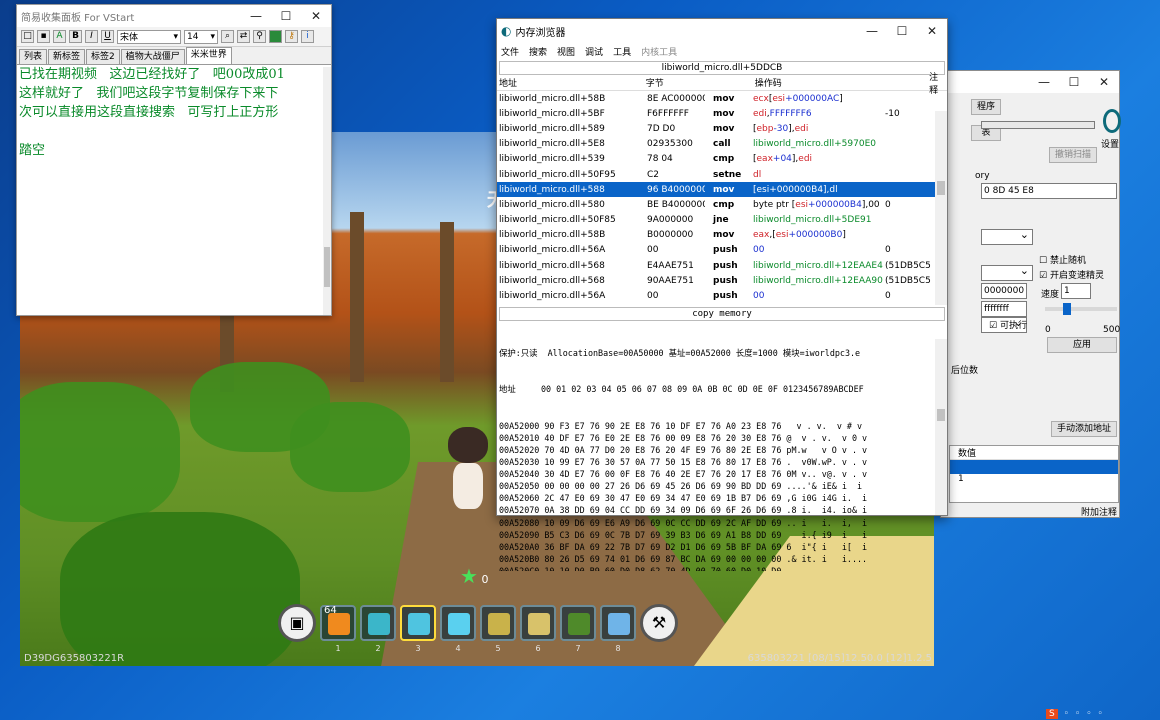 This screenshot has height=720, width=1160. Describe the element at coordinates (622, 51) in the screenshot. I see `menu-item: 工具` at that location.